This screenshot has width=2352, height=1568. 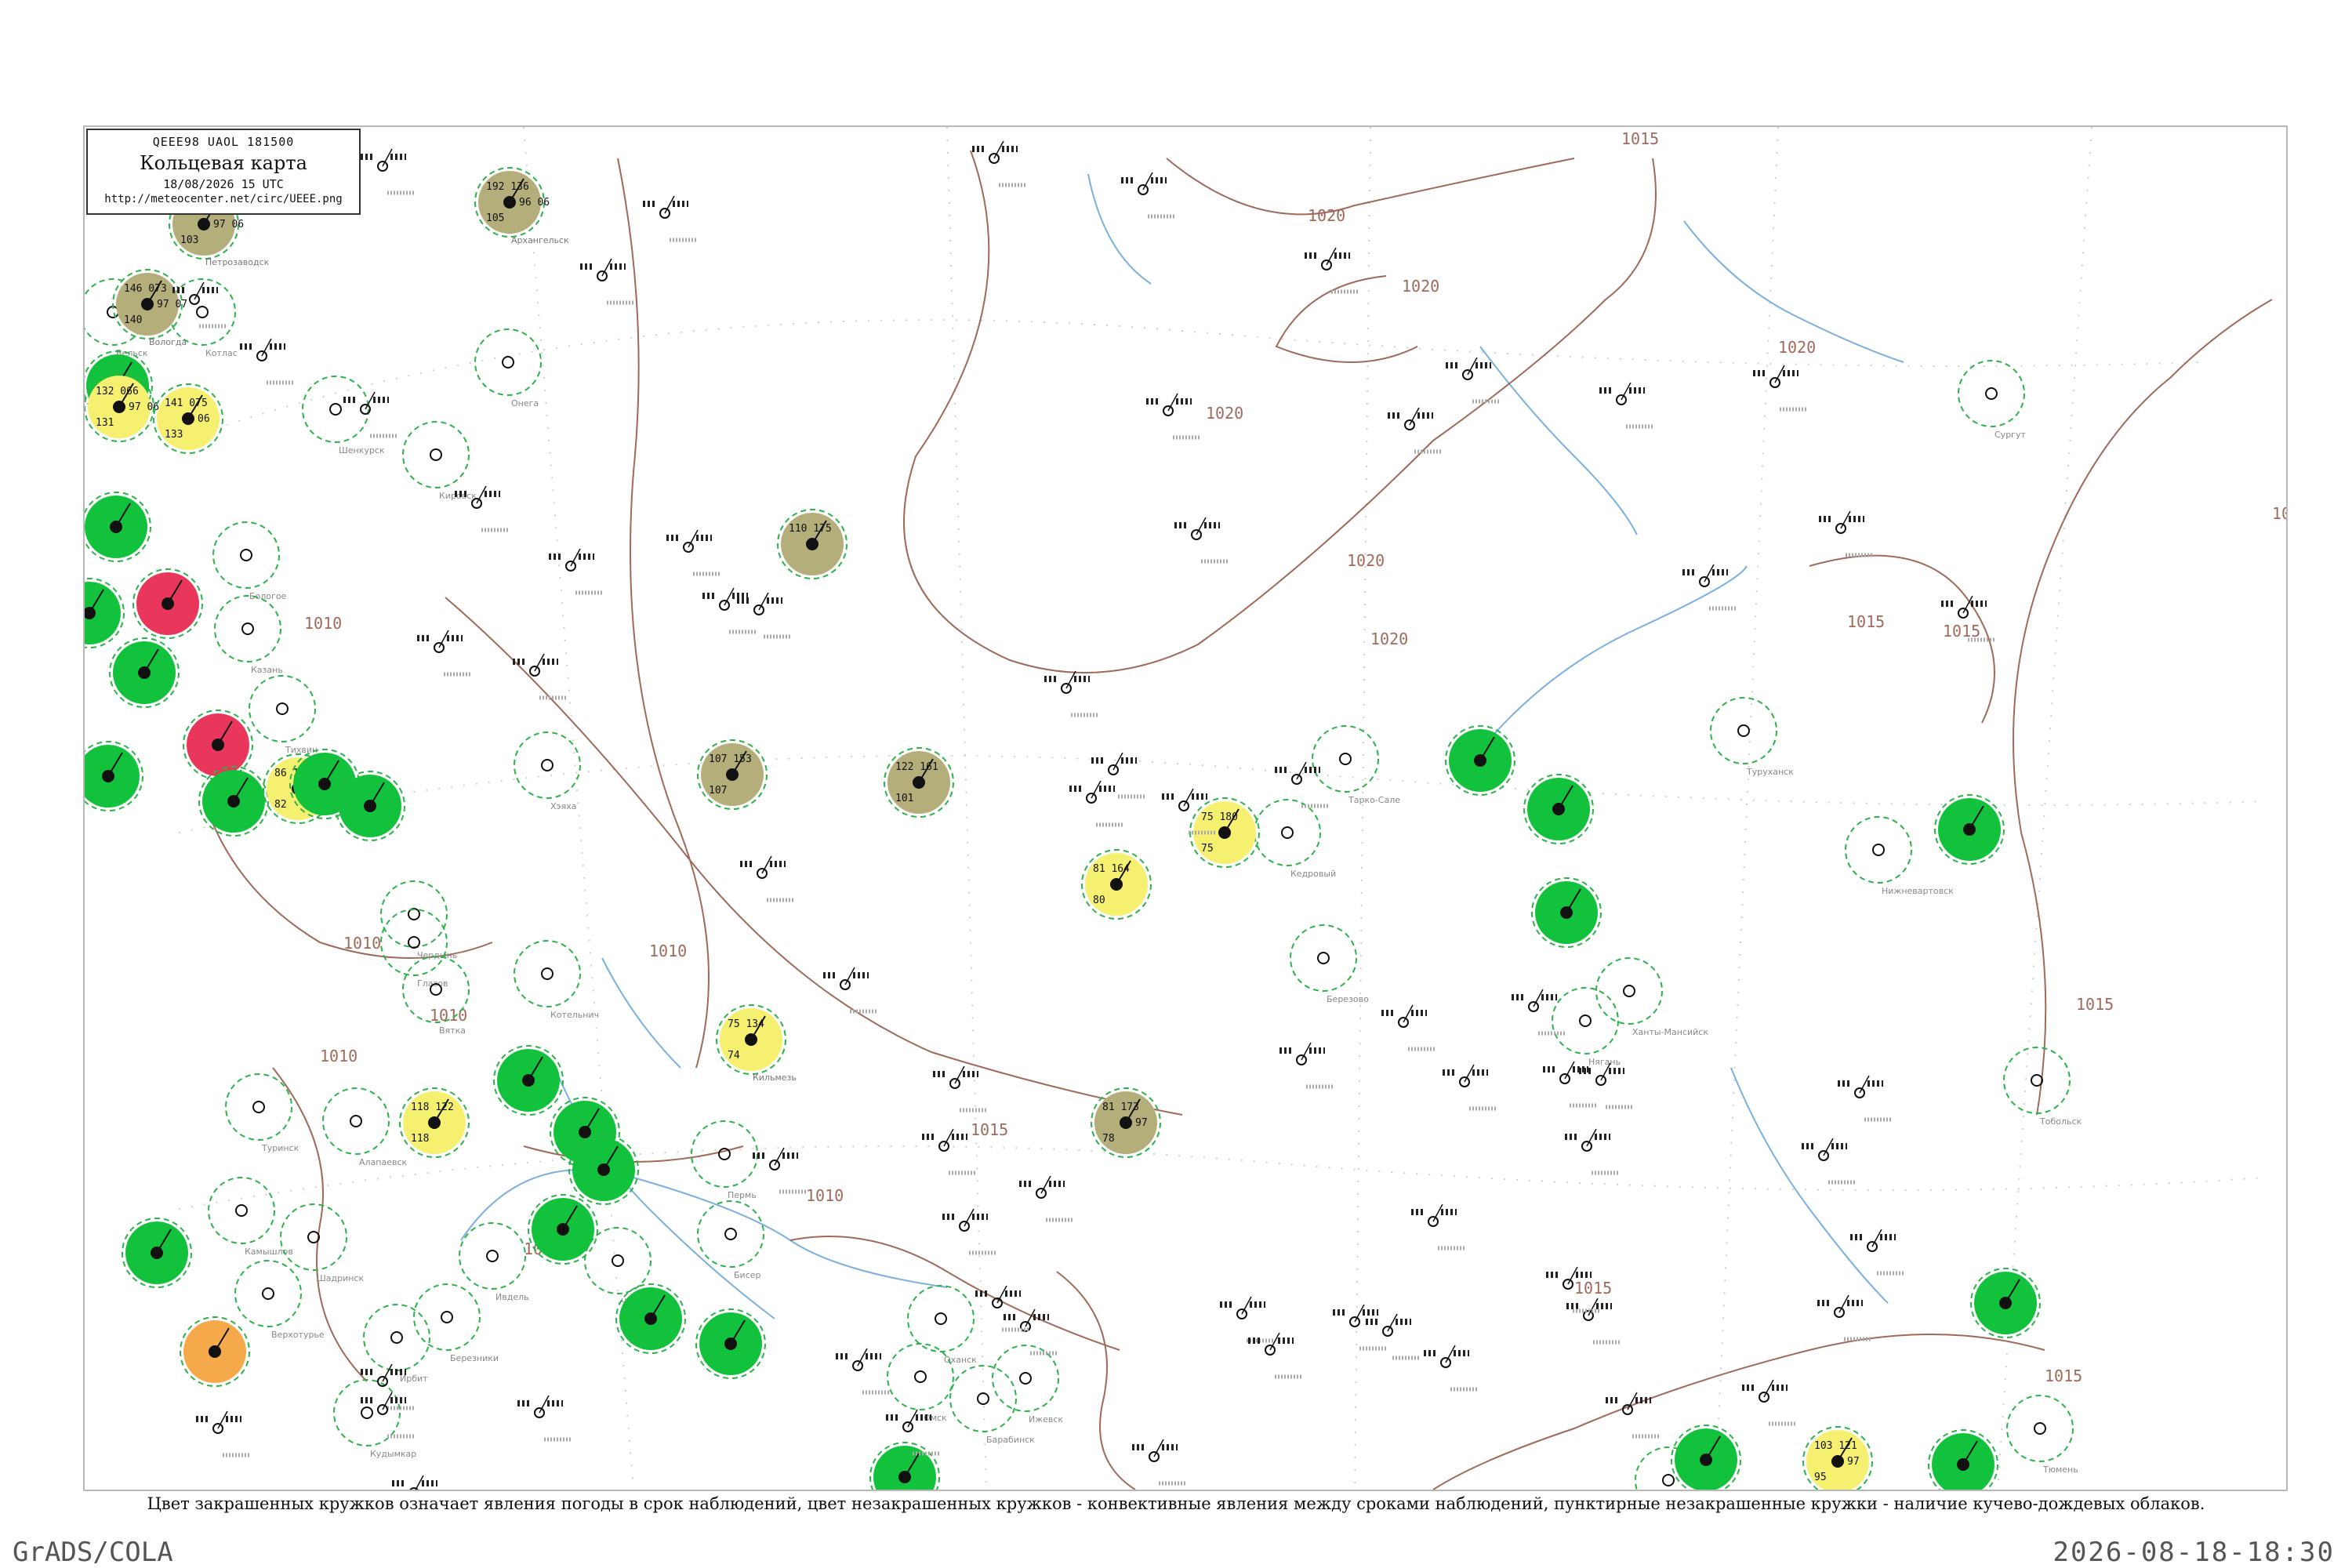 What do you see at coordinates (2060, 1121) in the screenshot?
I see `station-name: Тобольск` at bounding box center [2060, 1121].